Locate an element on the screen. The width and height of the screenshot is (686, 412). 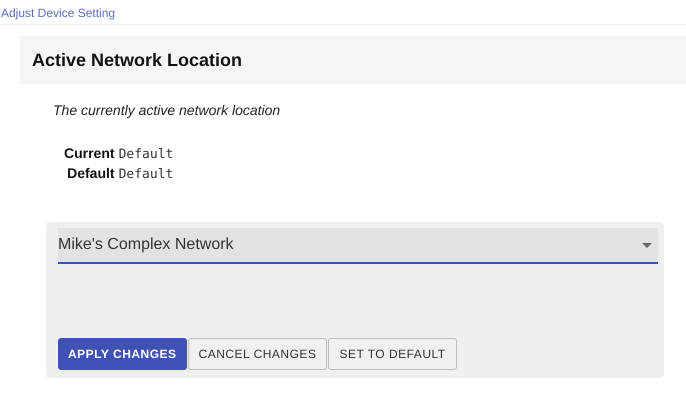
network-select: Mike's Complex Network is located at coordinates (358, 246).